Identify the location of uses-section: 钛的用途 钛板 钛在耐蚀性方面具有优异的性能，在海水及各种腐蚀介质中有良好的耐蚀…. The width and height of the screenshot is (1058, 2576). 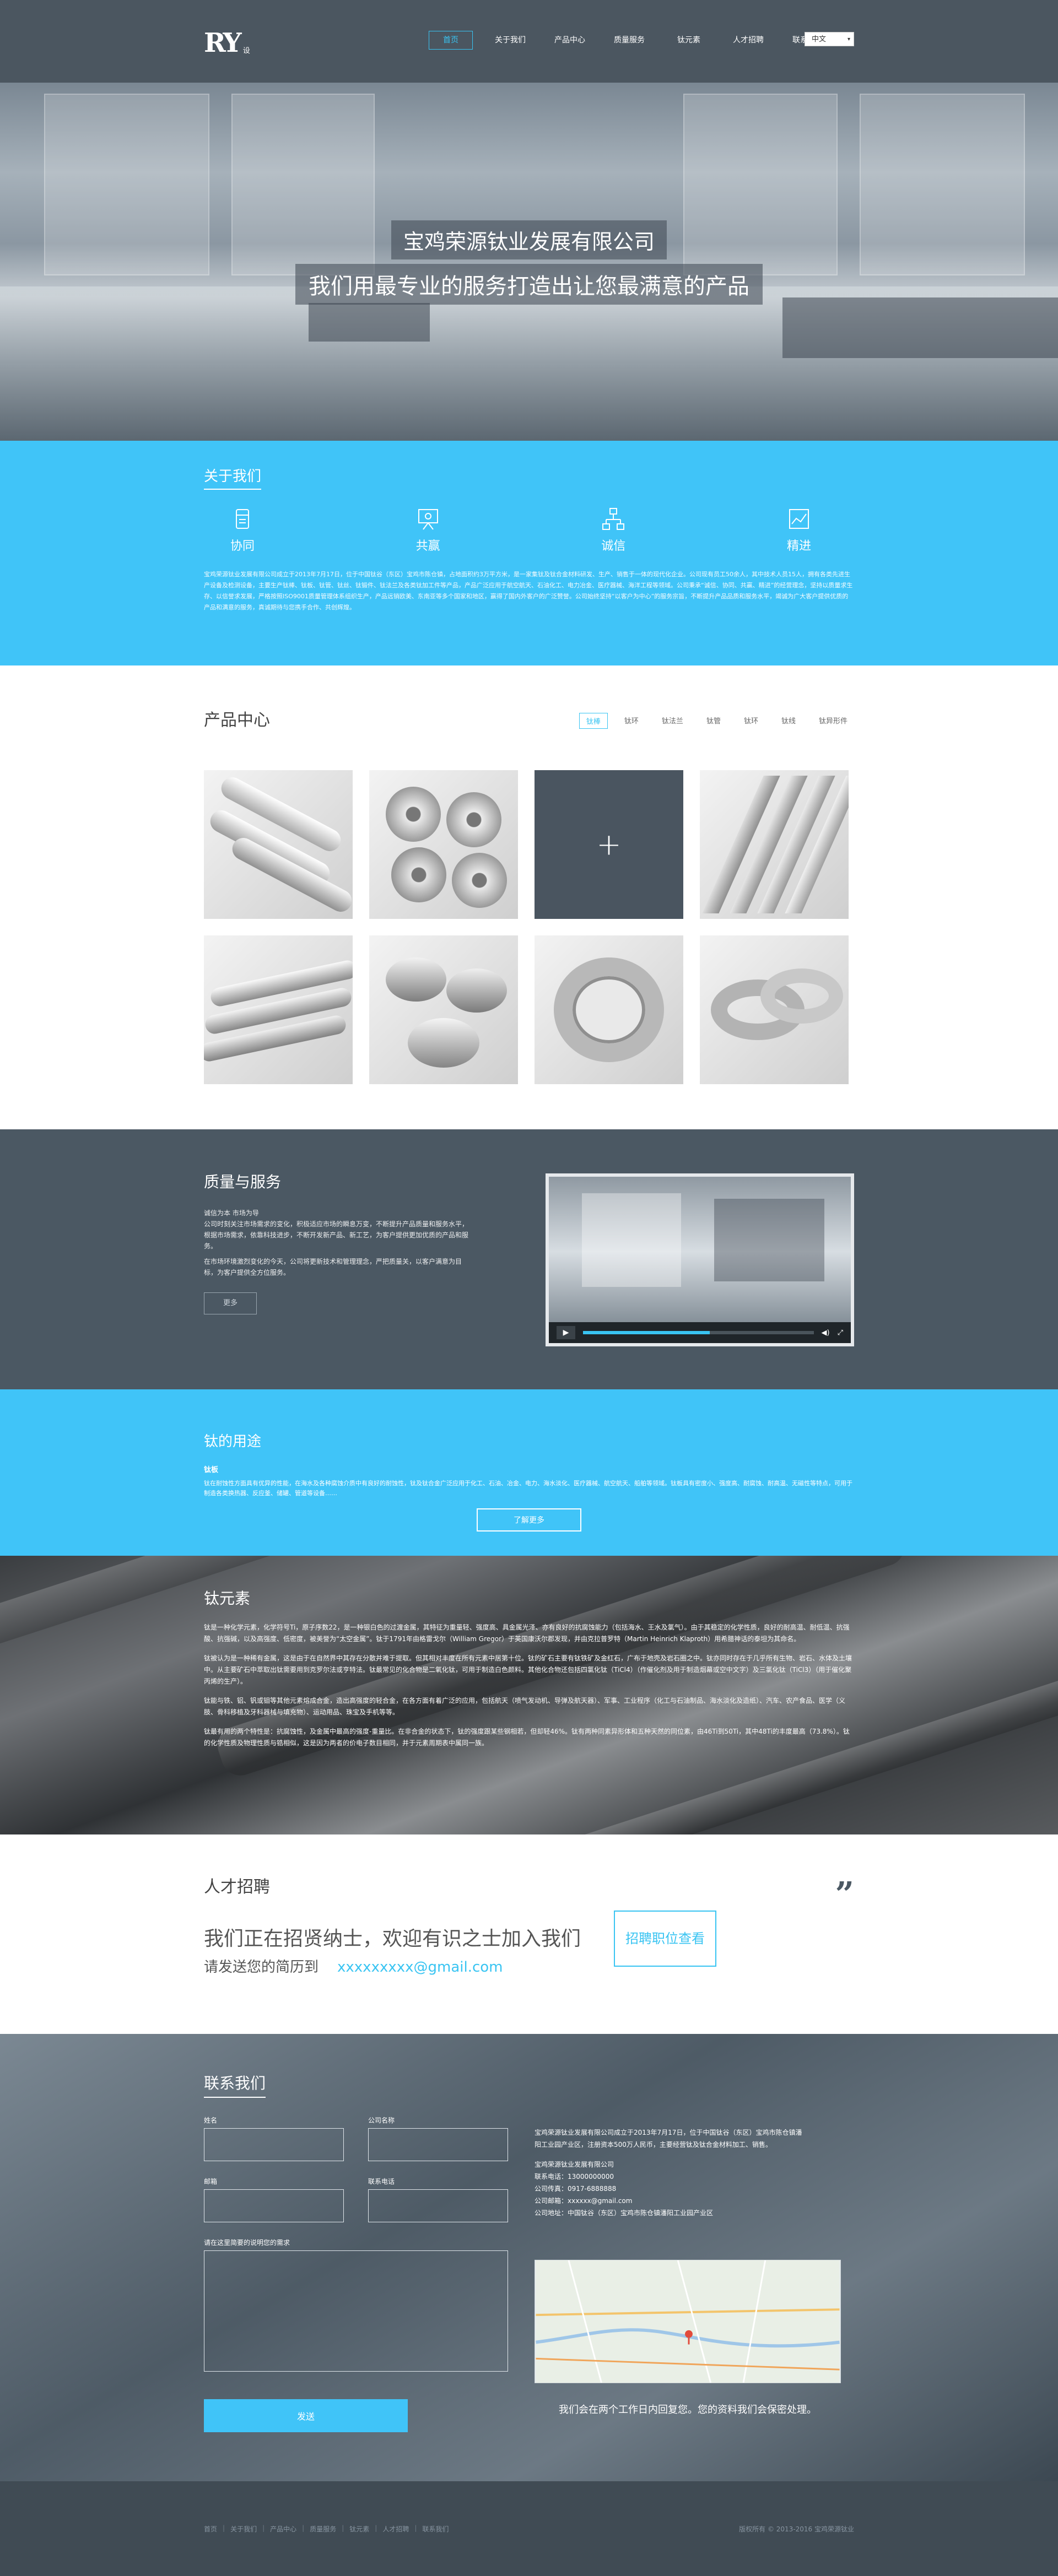
(529, 1473).